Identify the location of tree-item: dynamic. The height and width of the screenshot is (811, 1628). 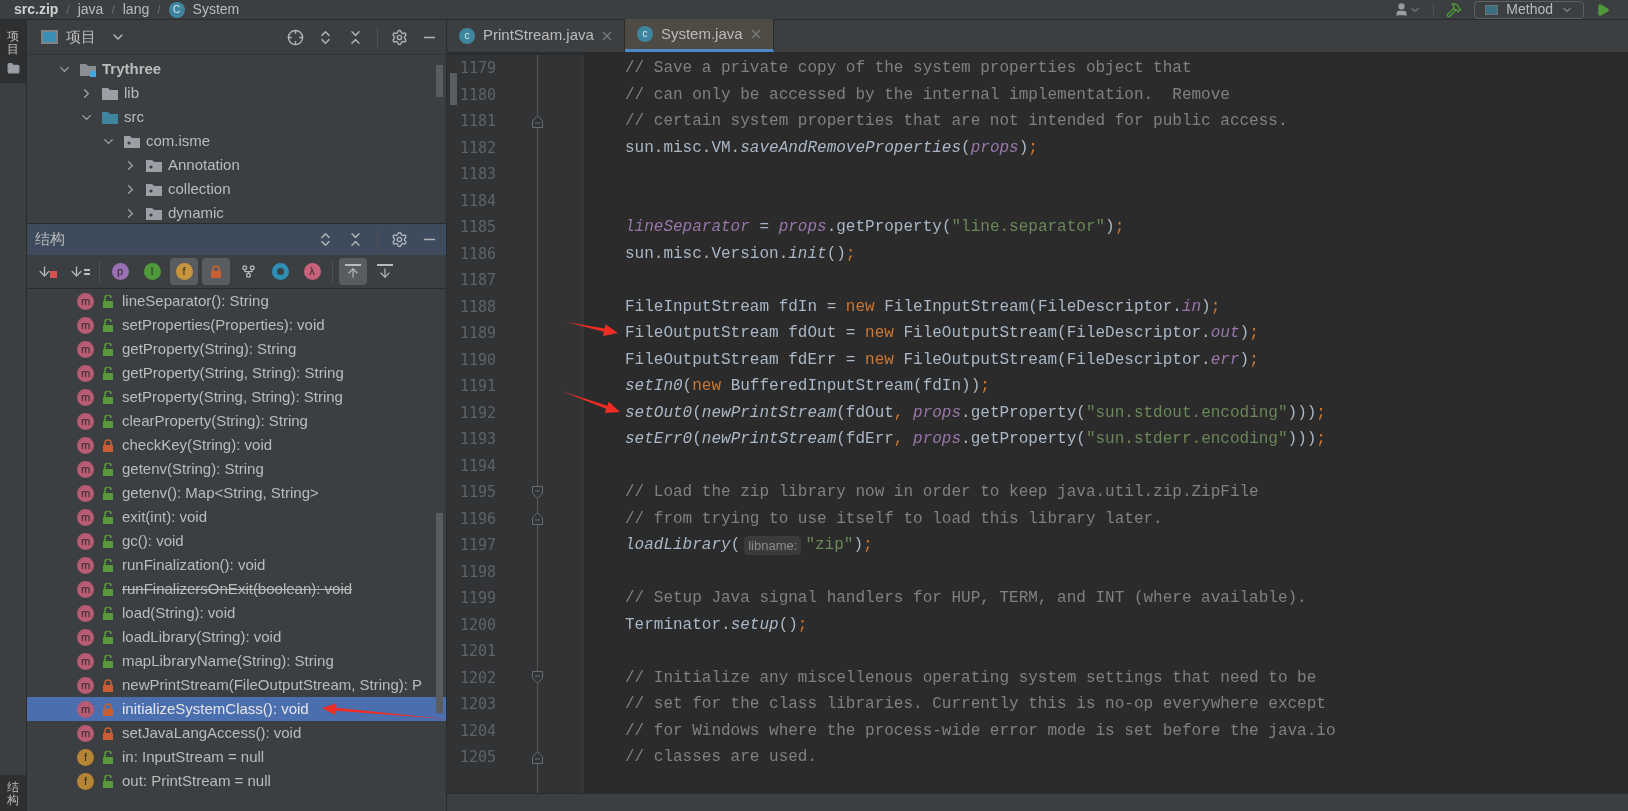
(196, 212).